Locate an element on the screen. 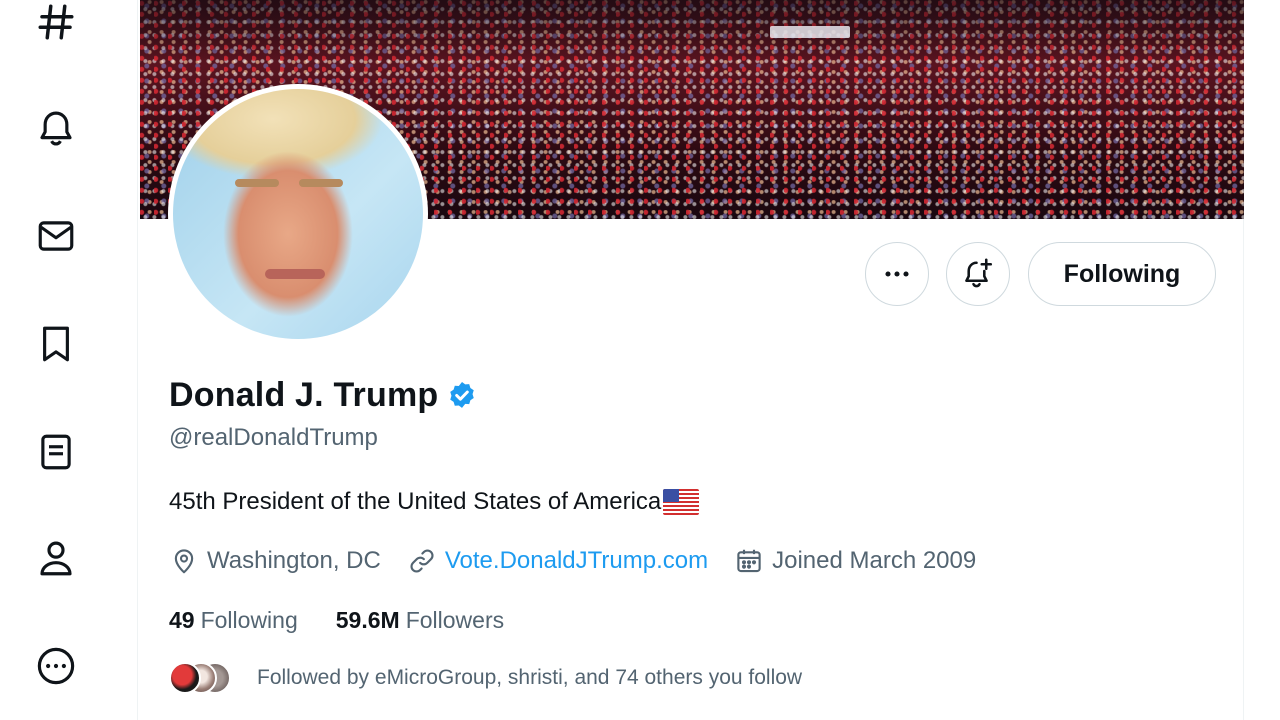  profile-location: Washington, DC is located at coordinates (275, 561).